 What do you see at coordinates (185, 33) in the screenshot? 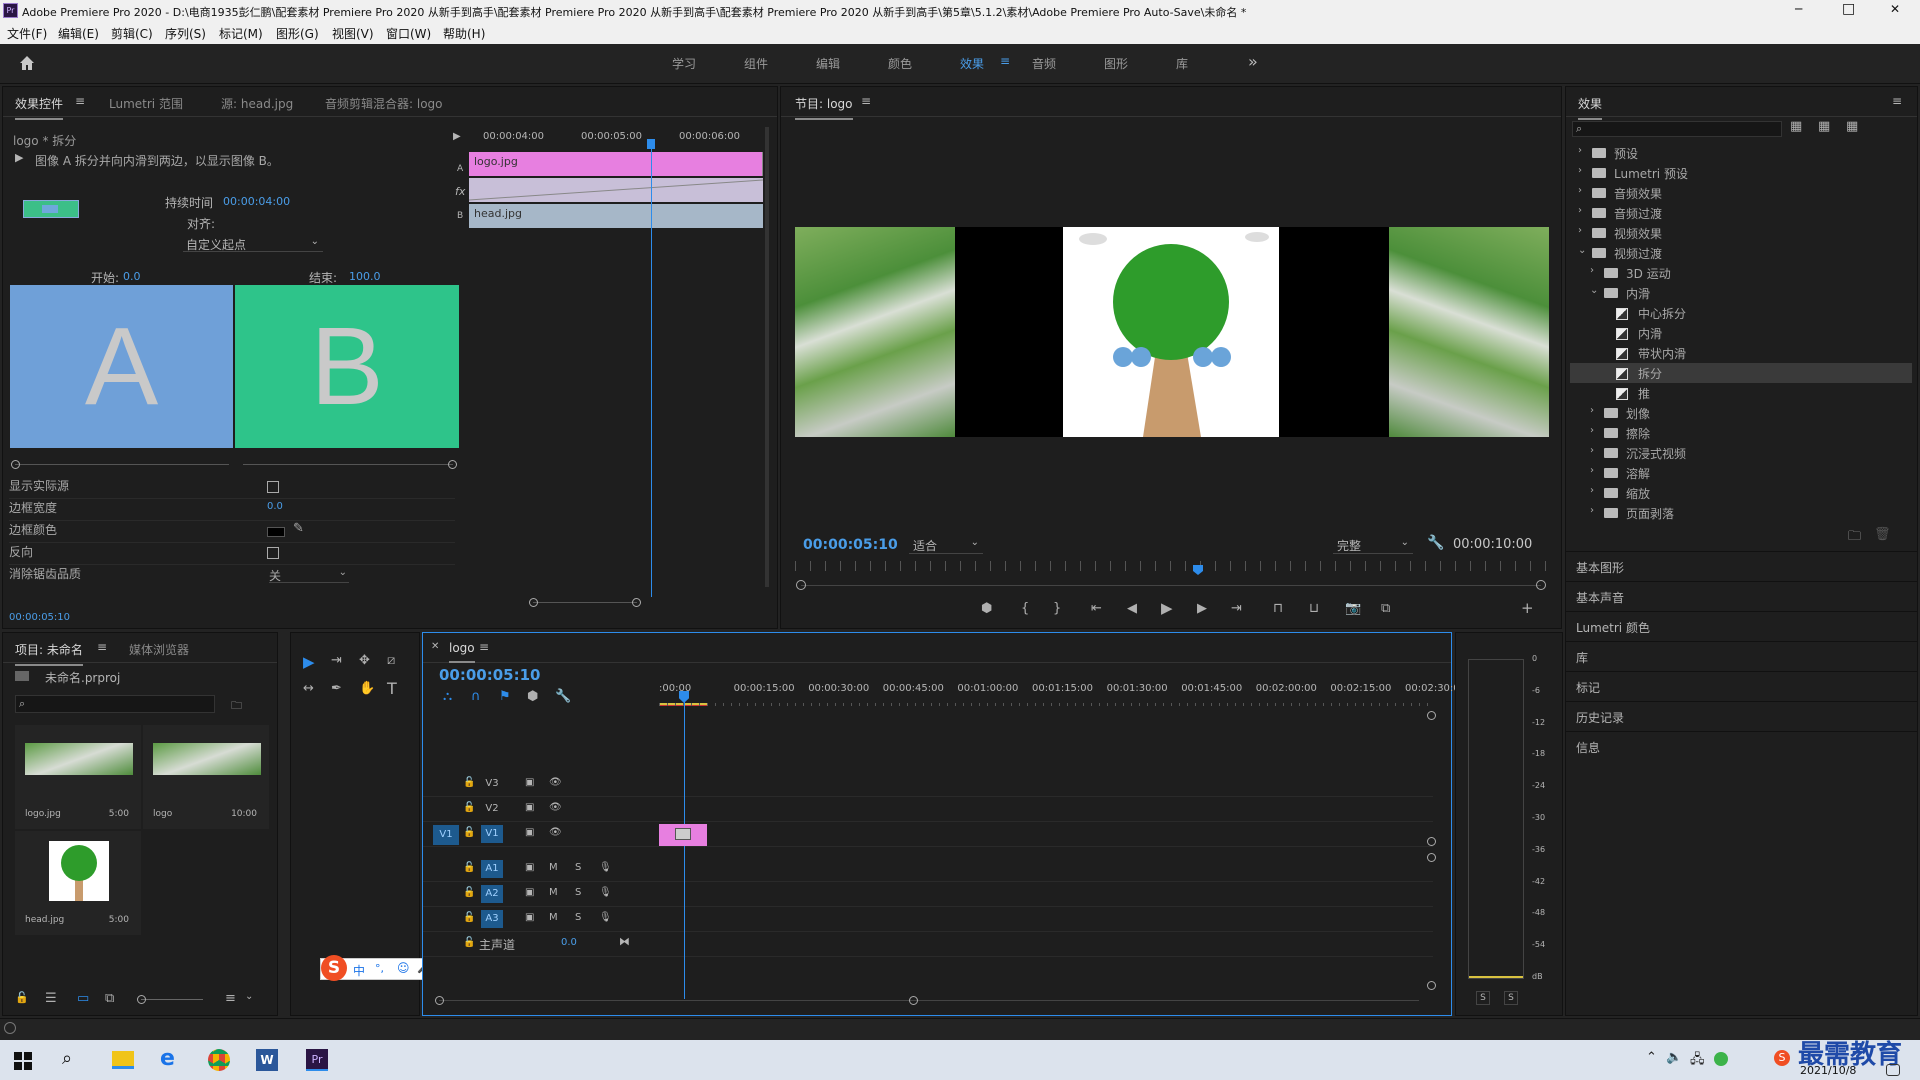
I see `menu-sequence: 序列(S)` at bounding box center [185, 33].